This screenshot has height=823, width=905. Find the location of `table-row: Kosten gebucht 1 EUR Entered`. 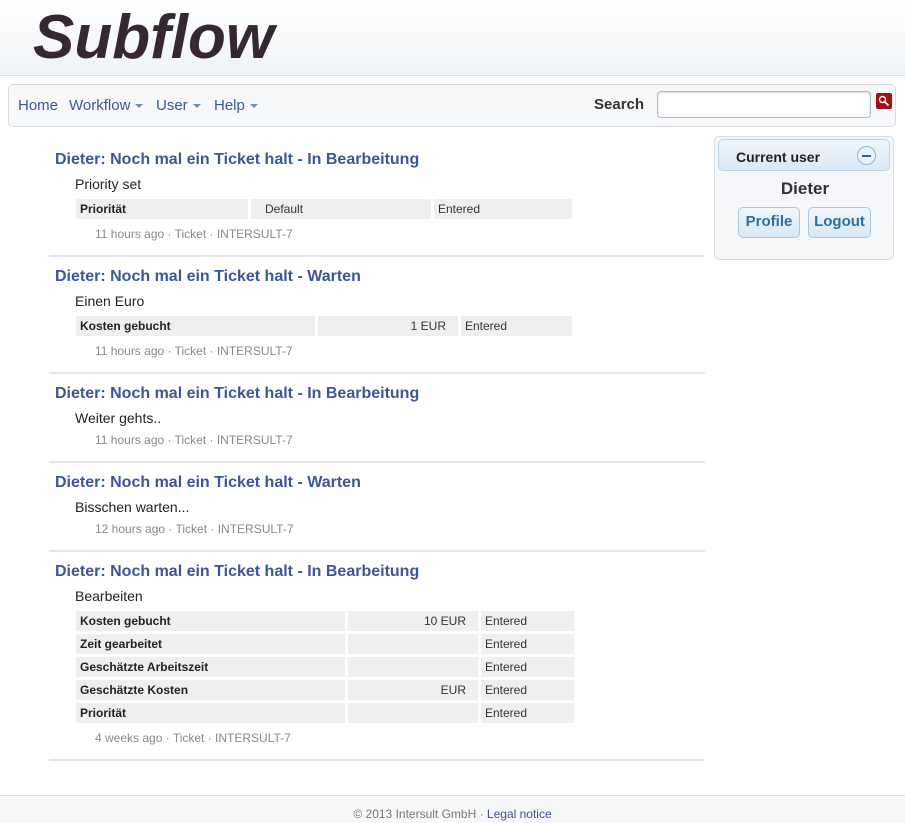

table-row: Kosten gebucht 1 EUR Entered is located at coordinates (324, 326).